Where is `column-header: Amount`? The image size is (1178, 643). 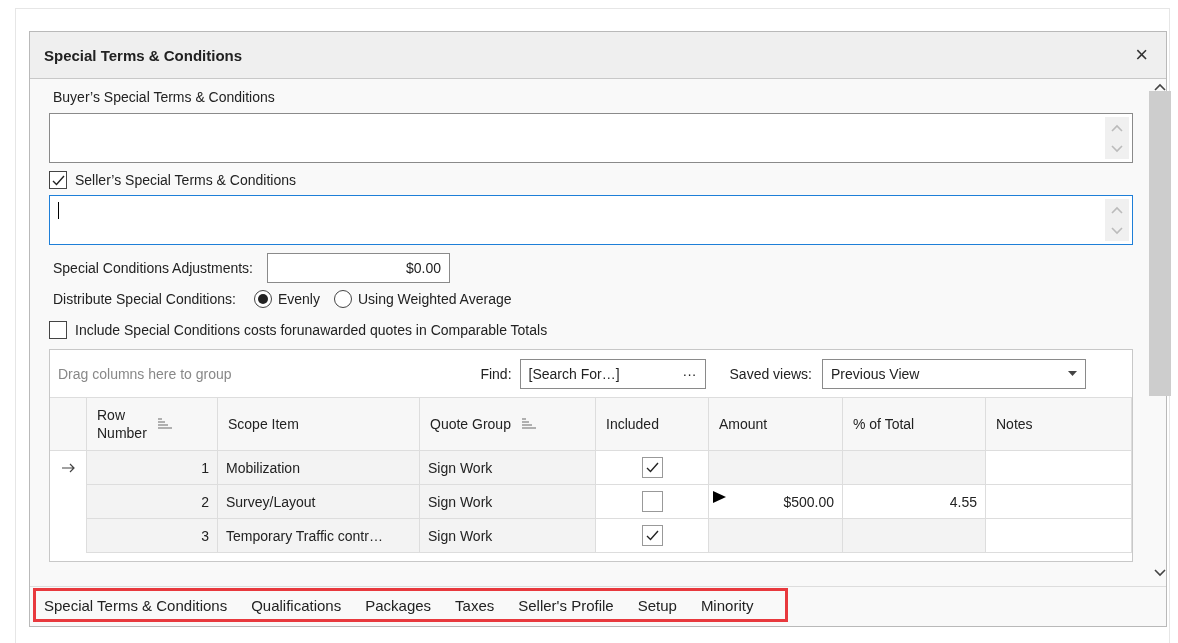 column-header: Amount is located at coordinates (776, 424).